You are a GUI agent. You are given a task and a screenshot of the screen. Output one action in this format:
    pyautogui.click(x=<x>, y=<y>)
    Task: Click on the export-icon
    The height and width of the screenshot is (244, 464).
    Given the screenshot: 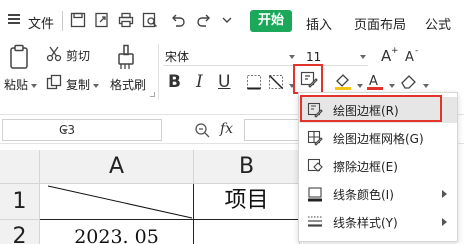 What is the action you would take?
    pyautogui.click(x=102, y=20)
    